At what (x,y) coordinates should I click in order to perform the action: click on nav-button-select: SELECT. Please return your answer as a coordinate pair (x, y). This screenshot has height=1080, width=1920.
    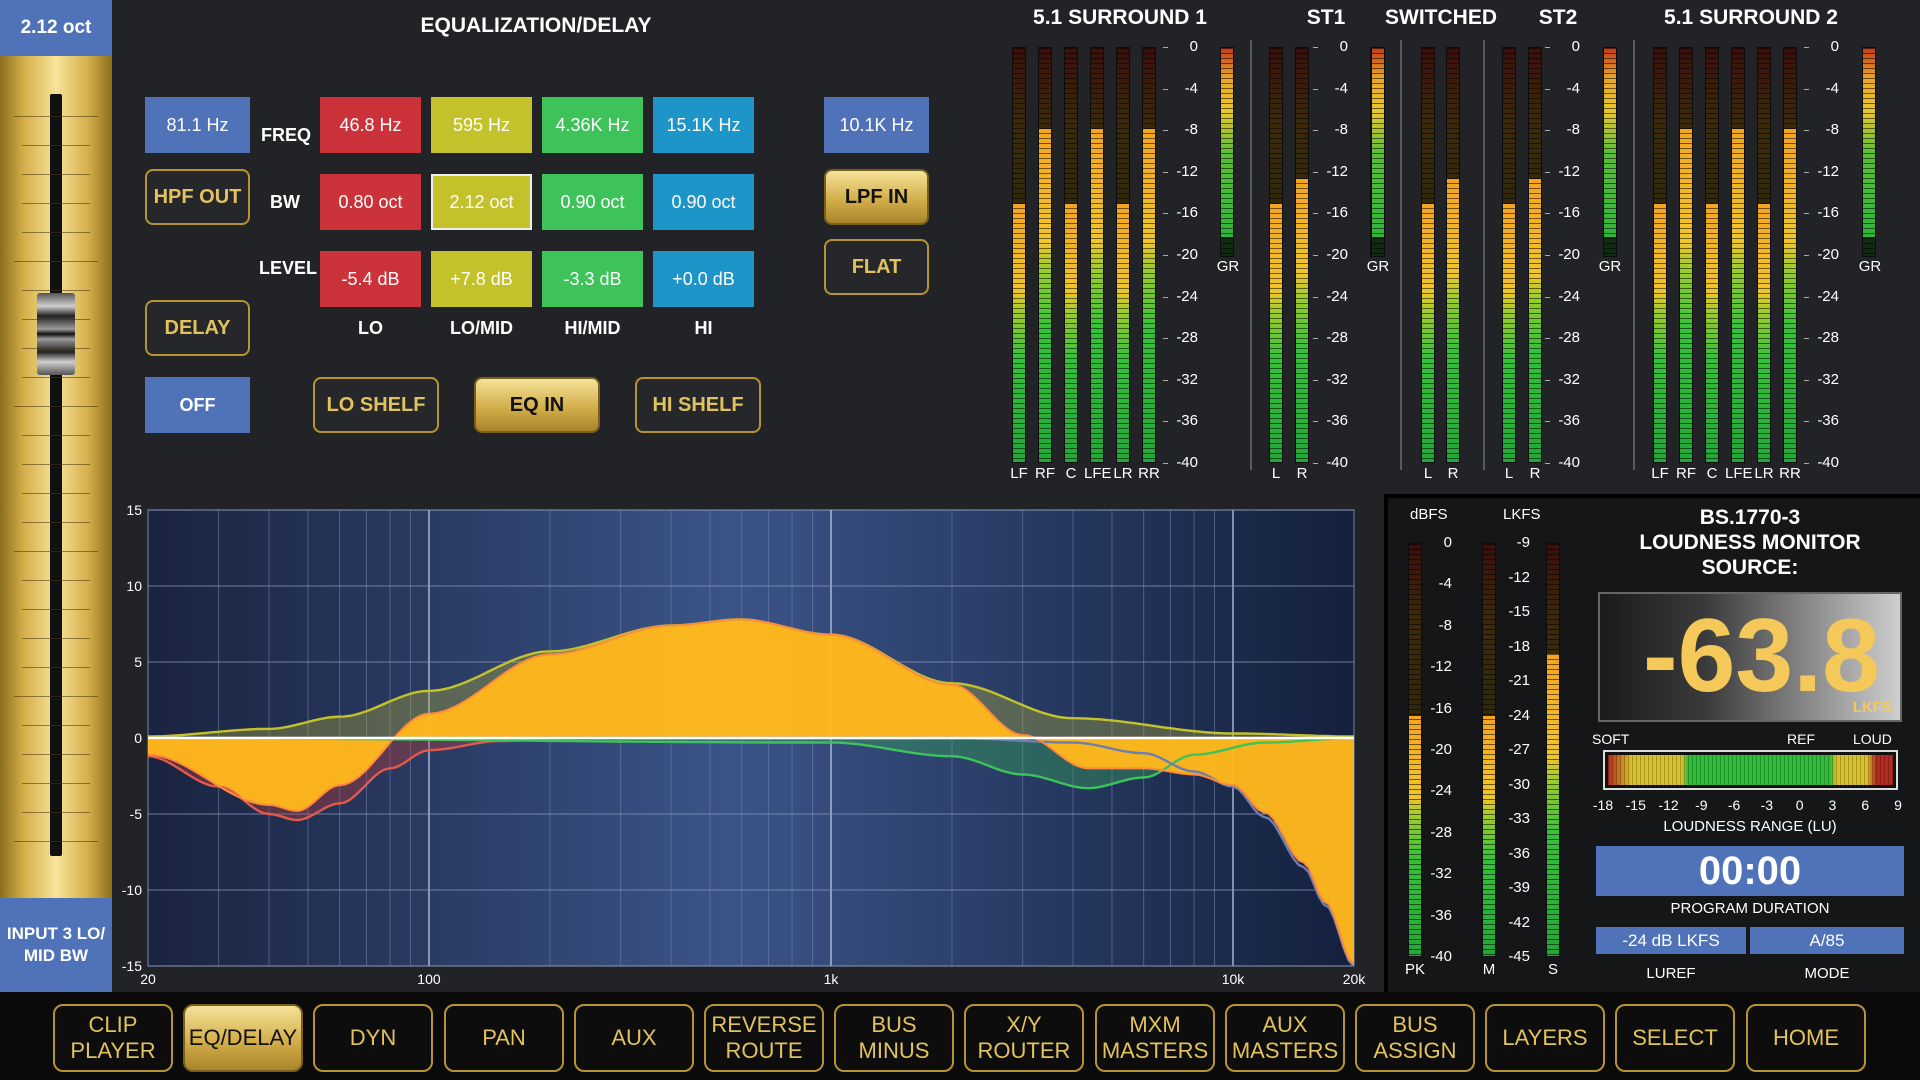
    Looking at the image, I should click on (1675, 1038).